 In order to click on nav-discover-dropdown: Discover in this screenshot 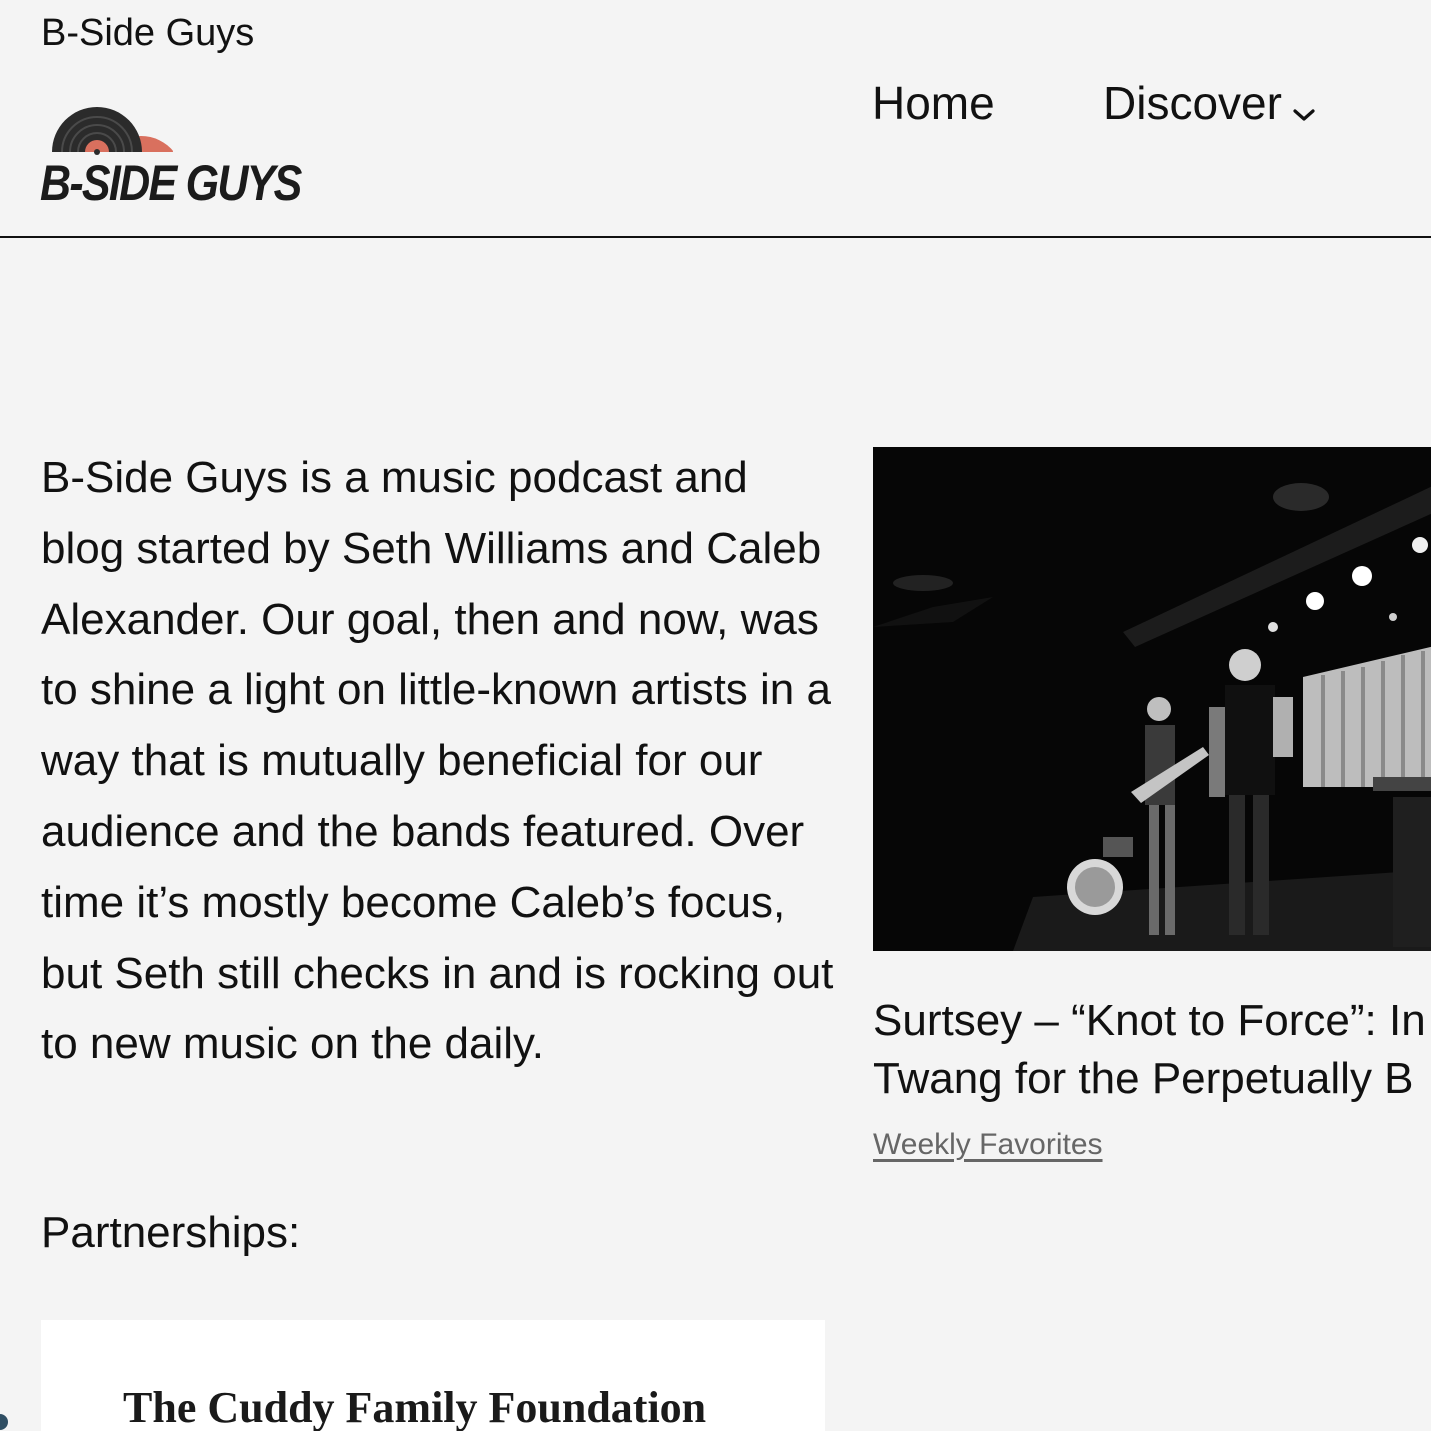, I will do `click(1209, 105)`.